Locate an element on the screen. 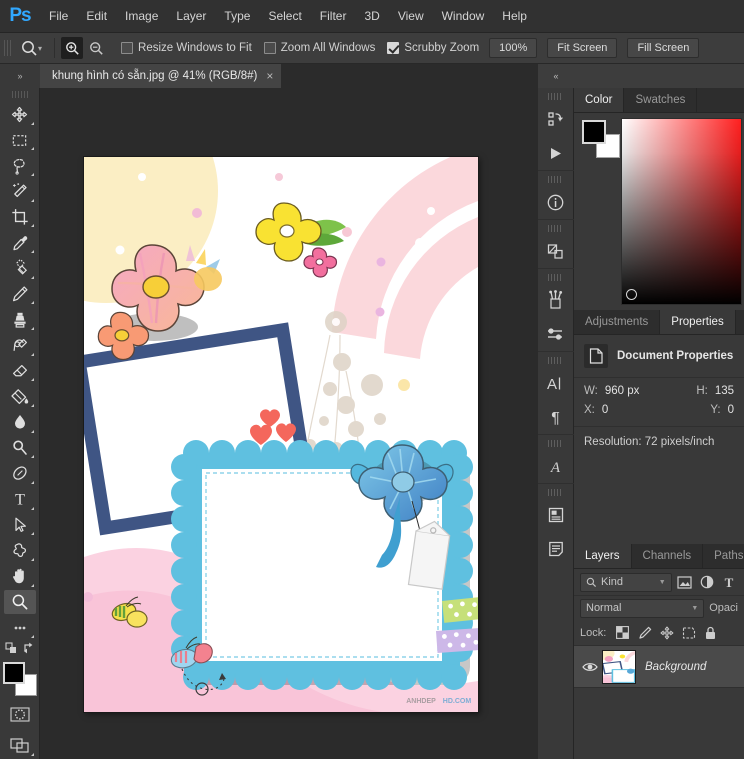  brushes-panel-icon is located at coordinates (556, 300).